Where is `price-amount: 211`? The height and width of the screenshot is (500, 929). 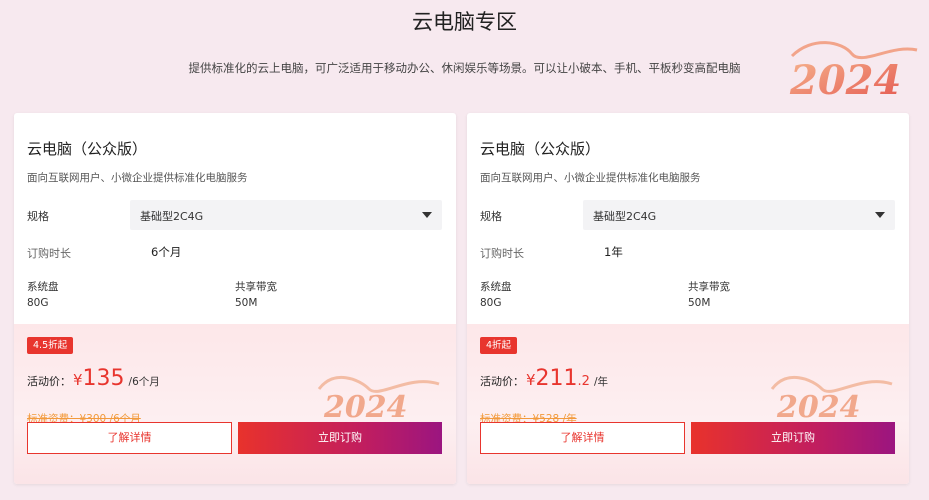
price-amount: 211 is located at coordinates (556, 378).